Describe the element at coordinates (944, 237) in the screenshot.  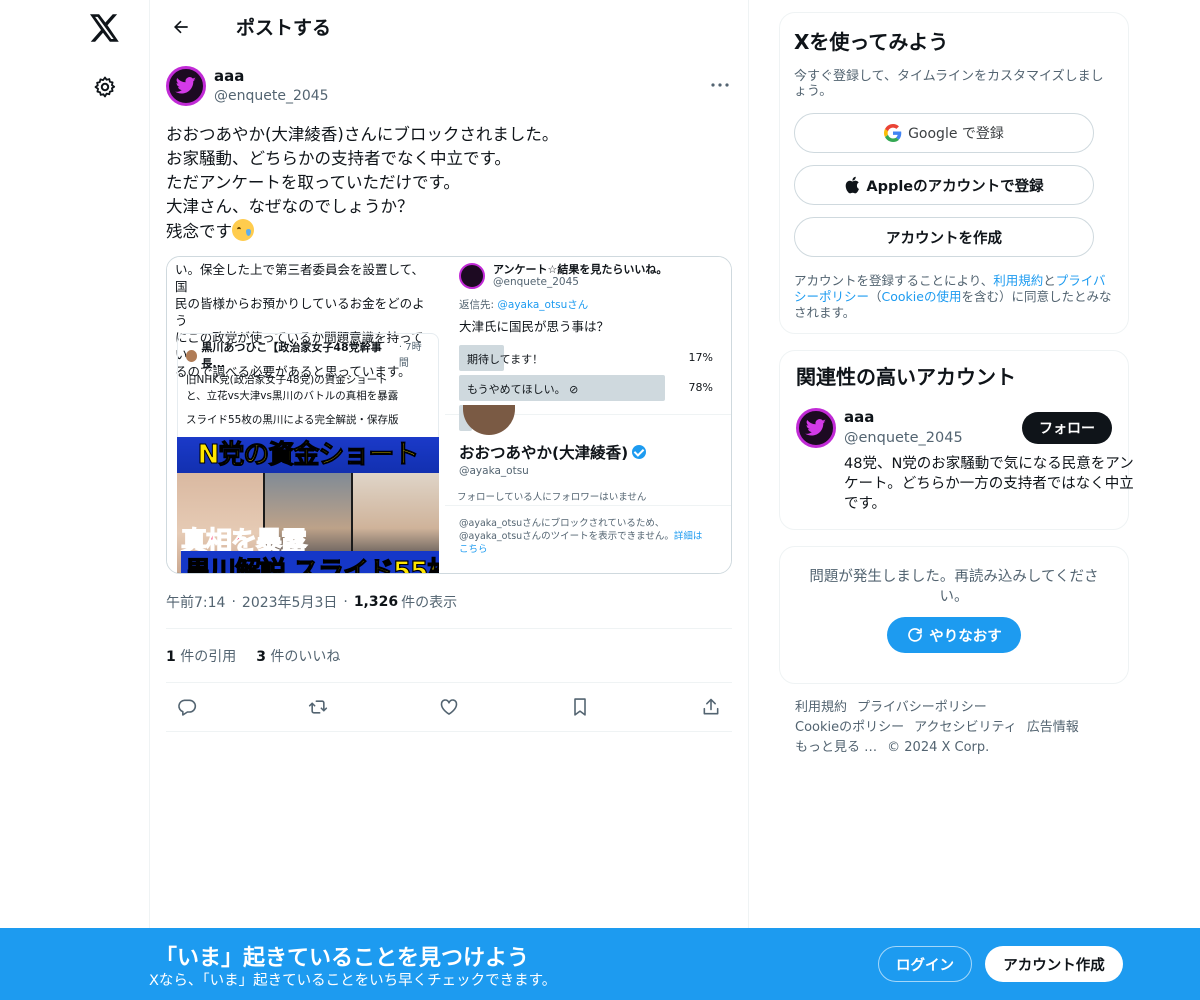
I see `create-account-button: アカウントを作成` at that location.